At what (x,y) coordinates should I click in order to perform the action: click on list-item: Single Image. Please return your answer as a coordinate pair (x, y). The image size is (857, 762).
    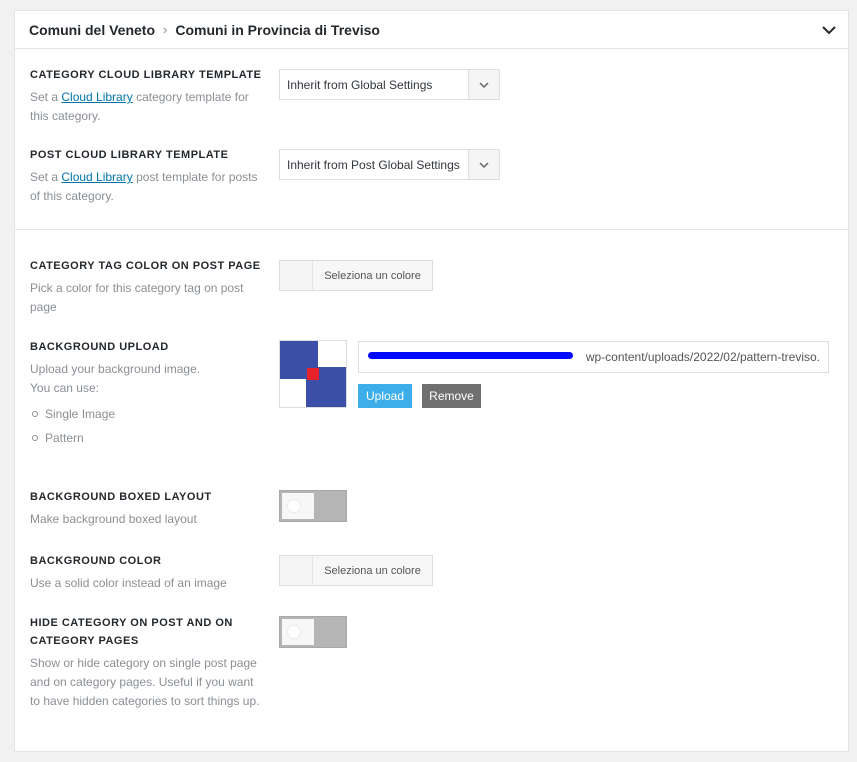
    Looking at the image, I should click on (147, 414).